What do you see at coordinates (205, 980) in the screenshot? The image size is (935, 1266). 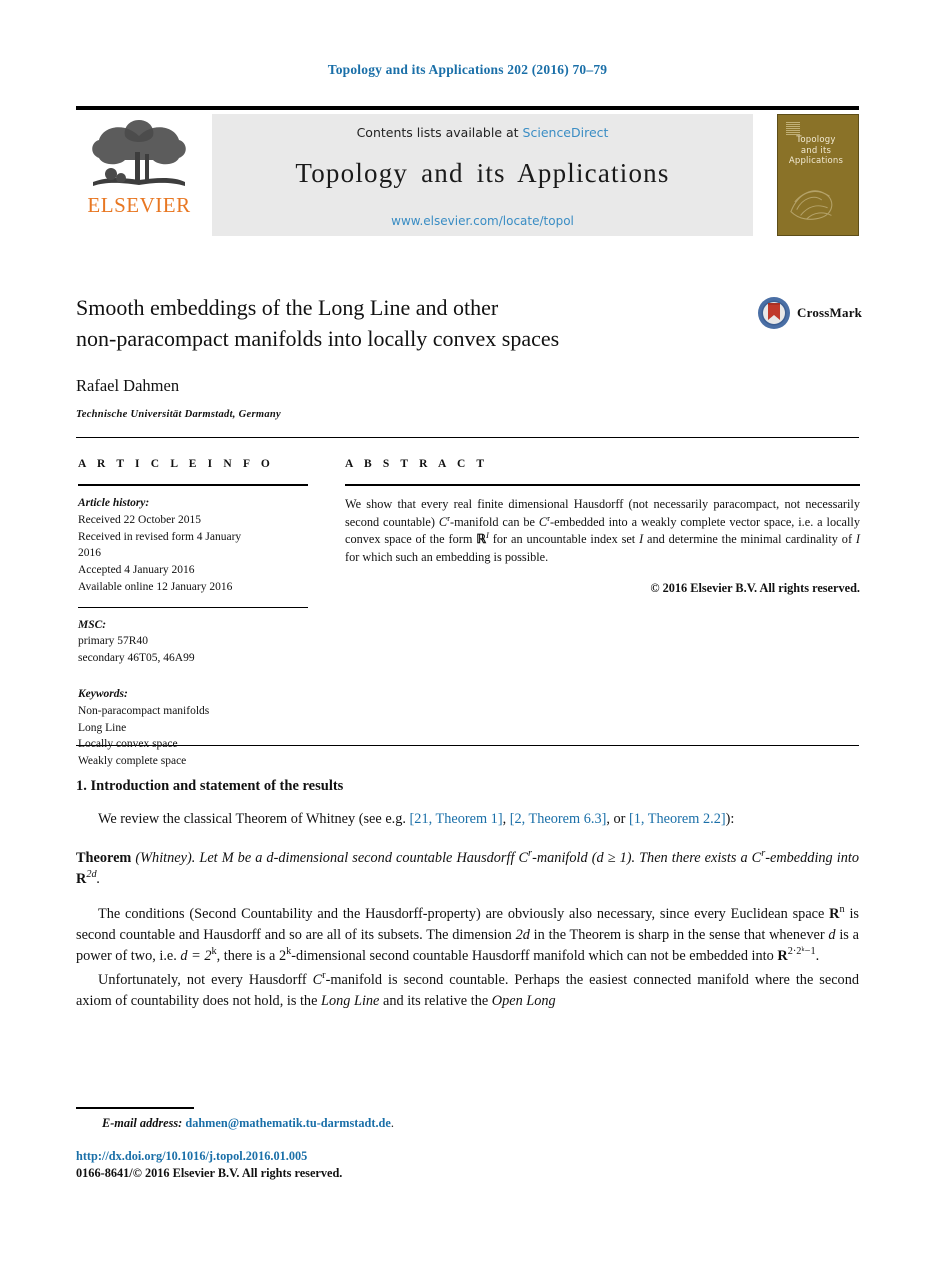 I see `p3-seg-a: Unfortunately, not every Hausdorff` at bounding box center [205, 980].